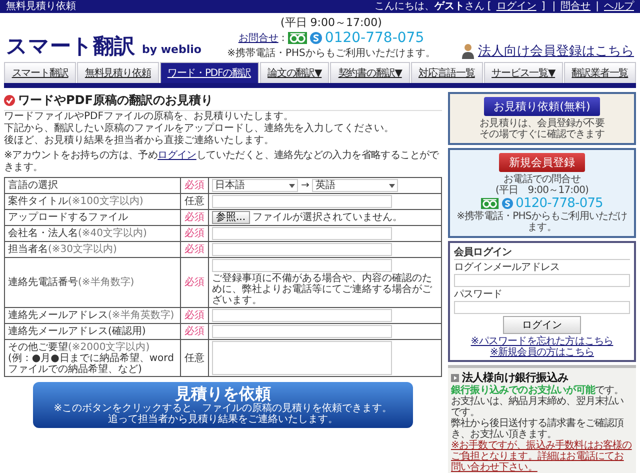  What do you see at coordinates (199, 128) in the screenshot?
I see `intro-text: 下記から、翻訳したい原稿のファイルをアップロードし、連絡先を入力してください。` at bounding box center [199, 128].